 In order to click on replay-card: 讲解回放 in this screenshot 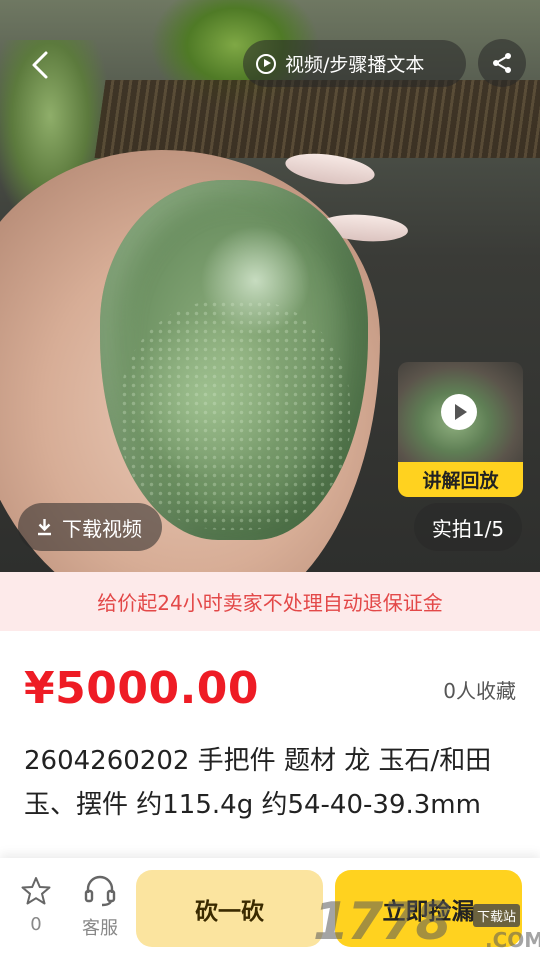, I will do `click(460, 429)`.